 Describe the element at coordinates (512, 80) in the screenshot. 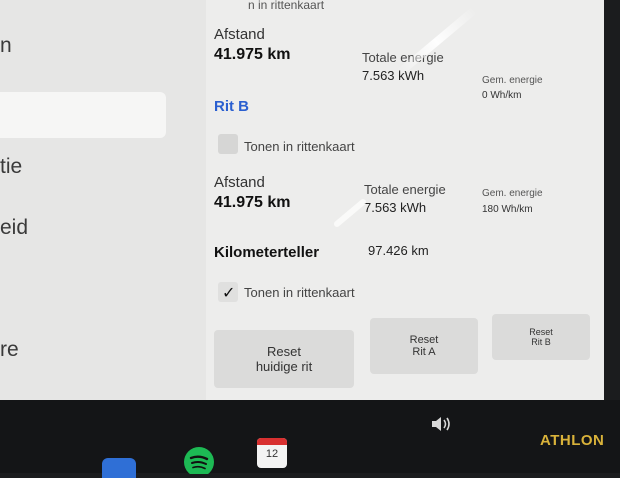

I see `trip-a-avg-label: Gem. energie` at that location.